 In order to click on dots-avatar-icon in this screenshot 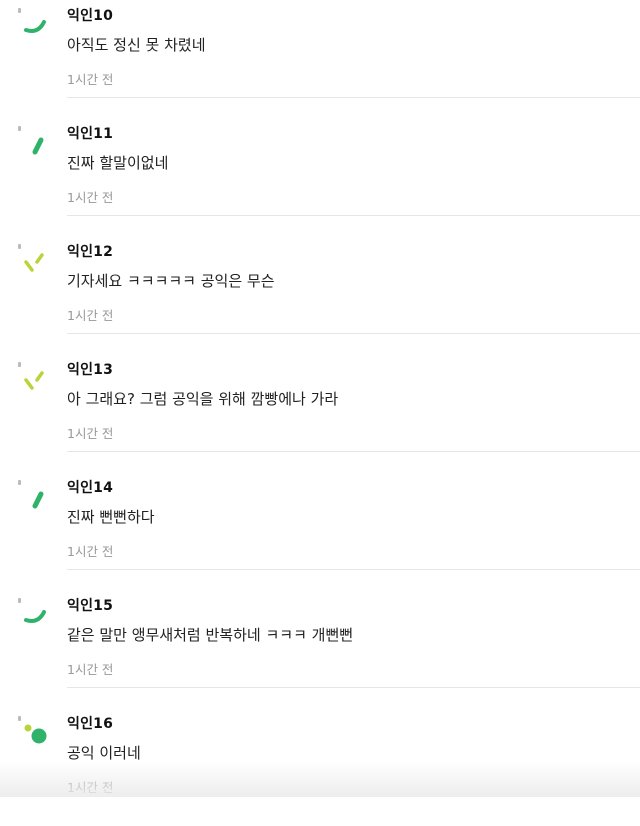, I will do `click(34, 728)`.